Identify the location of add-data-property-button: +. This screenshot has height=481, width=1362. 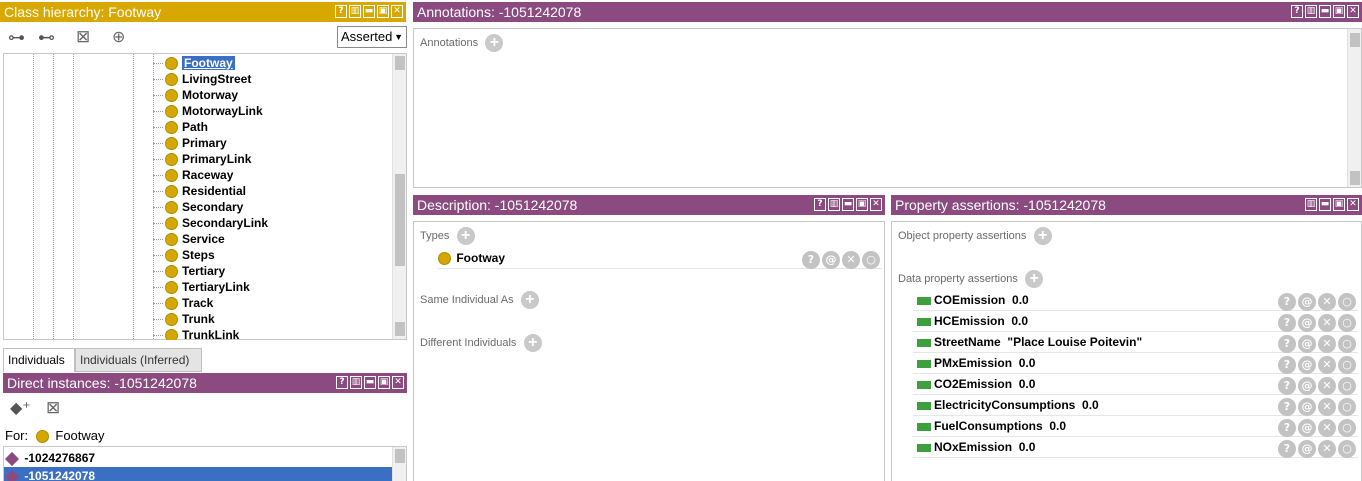
(1034, 279).